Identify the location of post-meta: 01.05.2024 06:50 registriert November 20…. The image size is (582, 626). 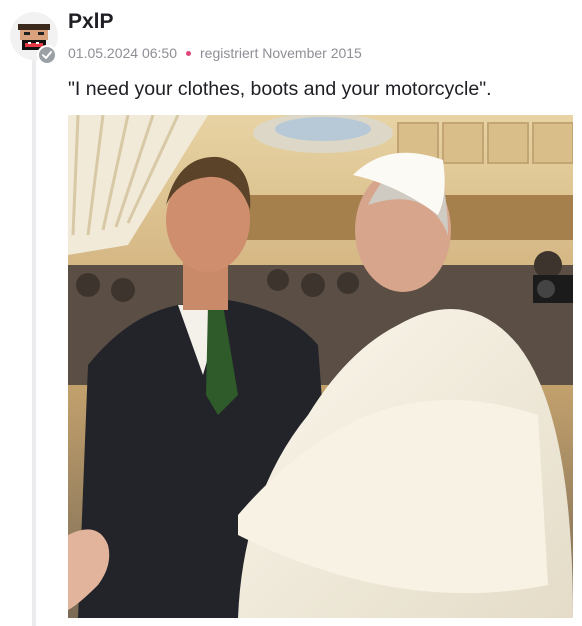
(215, 53).